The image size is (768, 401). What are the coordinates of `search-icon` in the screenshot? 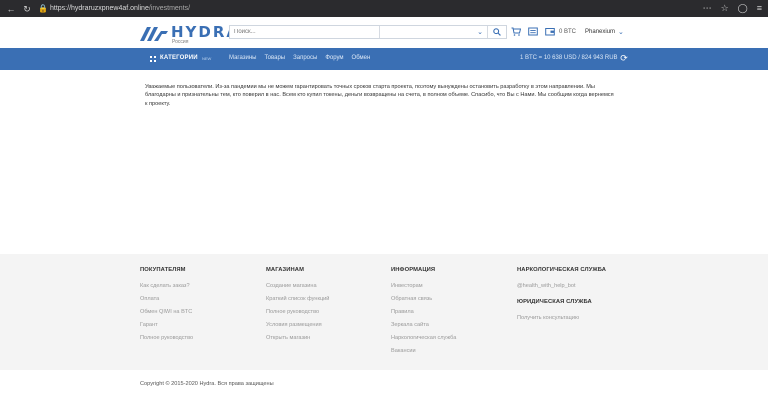 It's located at (497, 32).